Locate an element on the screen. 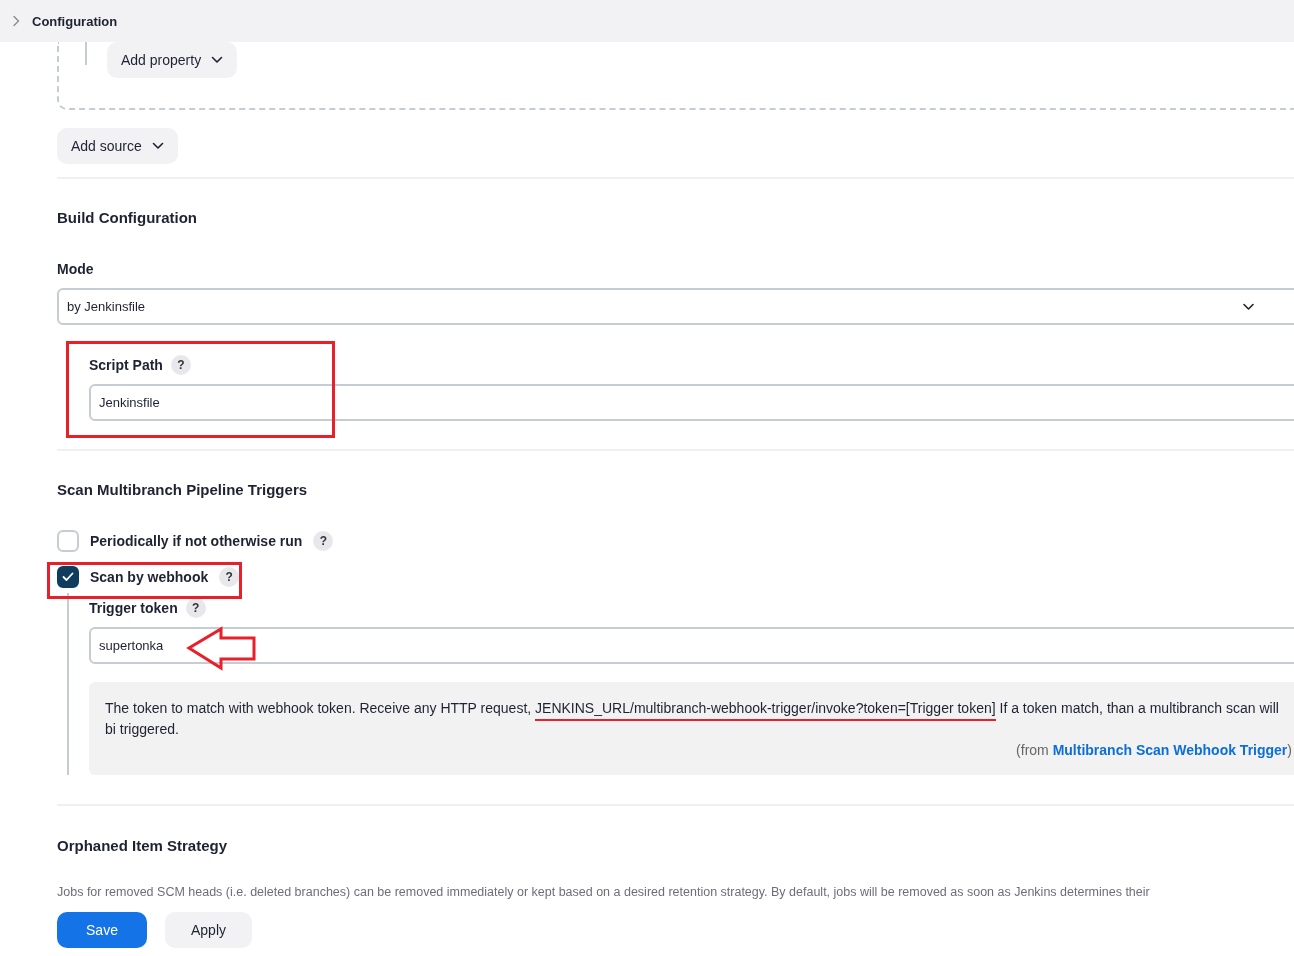 Image resolution: width=1294 pixels, height=956 pixels. section-title: Orphaned Item Strategy is located at coordinates (143, 846).